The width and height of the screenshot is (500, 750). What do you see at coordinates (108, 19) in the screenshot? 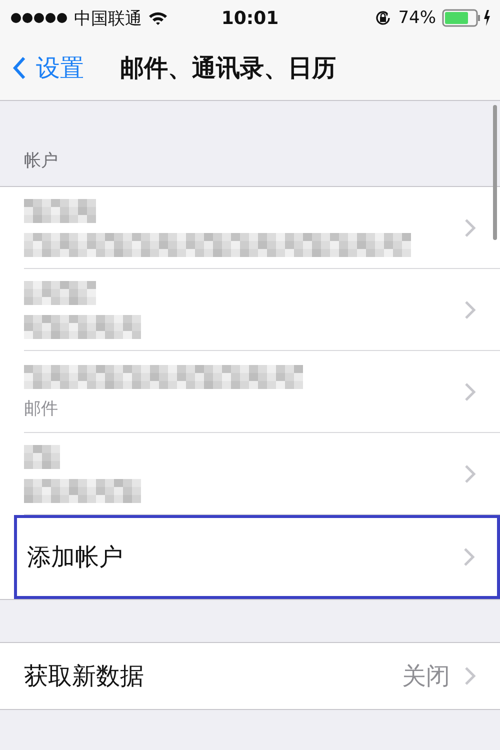
I see `carrier-name: 中国联通` at bounding box center [108, 19].